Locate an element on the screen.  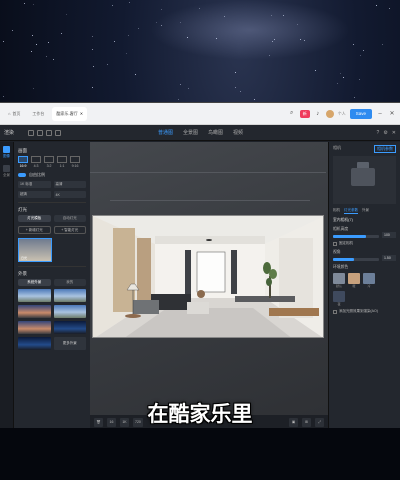
tab-my-sky: 我的 is located at coordinates (69, 282).